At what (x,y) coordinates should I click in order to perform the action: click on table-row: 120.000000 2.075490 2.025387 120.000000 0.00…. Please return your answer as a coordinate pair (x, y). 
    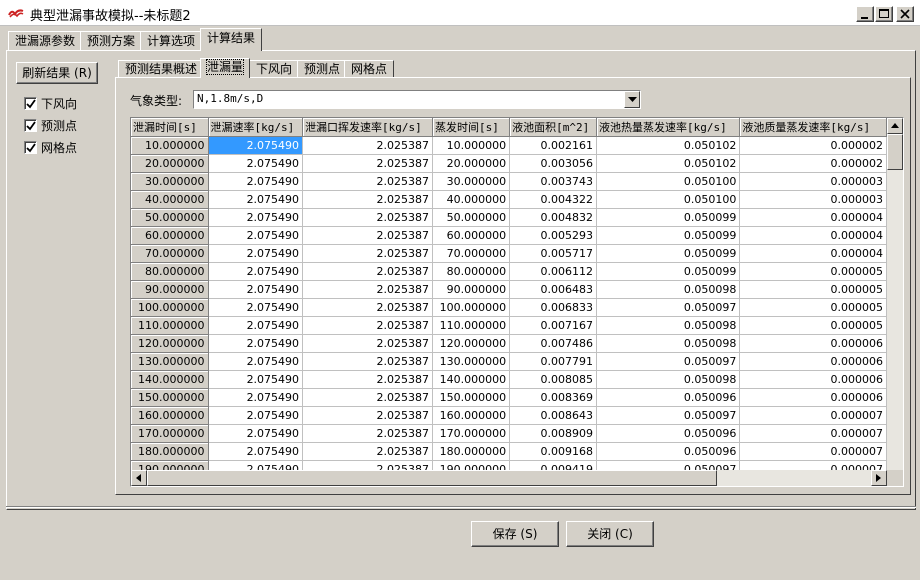
    Looking at the image, I should click on (509, 343).